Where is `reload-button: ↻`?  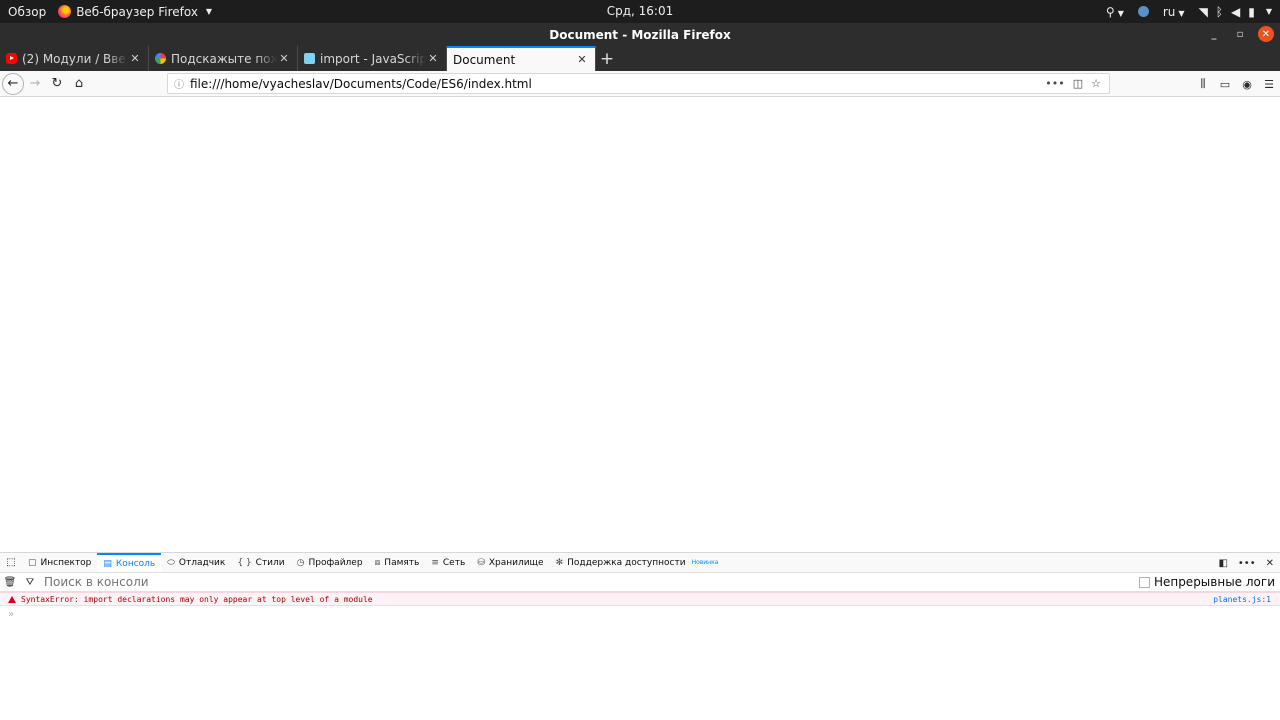 reload-button: ↻ is located at coordinates (57, 84).